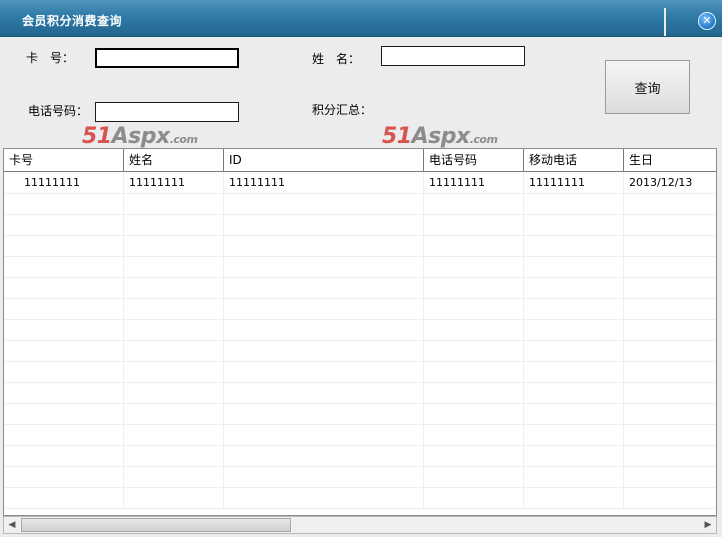 The image size is (722, 537). I want to click on column-header-name: 姓名, so click(174, 160).